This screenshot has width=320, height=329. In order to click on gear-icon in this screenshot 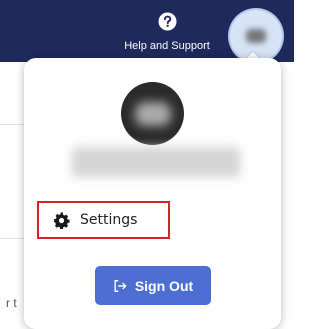, I will do `click(62, 220)`.